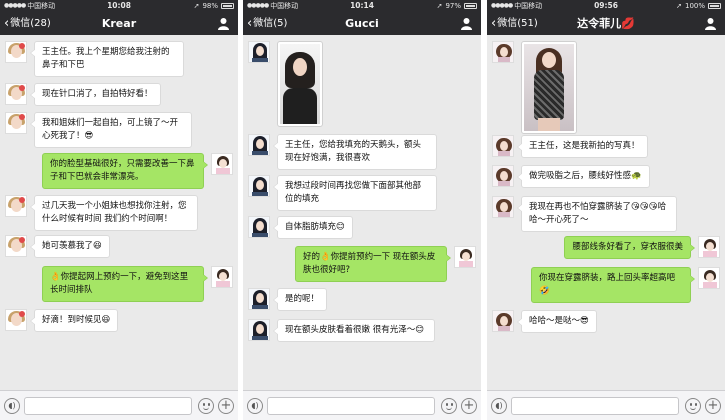 The image size is (725, 420). What do you see at coordinates (119, 23) in the screenshot?
I see `chat-title: Krear` at bounding box center [119, 23].